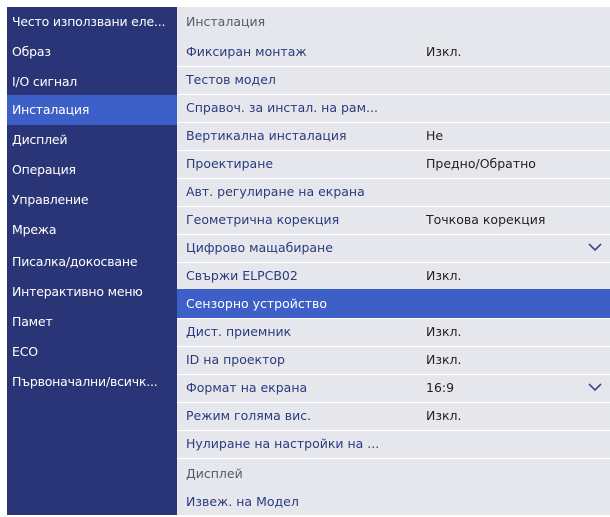  What do you see at coordinates (393, 220) in the screenshot?
I see `setting-geometry-correction: Геометрична корекция Точкова корекция` at bounding box center [393, 220].